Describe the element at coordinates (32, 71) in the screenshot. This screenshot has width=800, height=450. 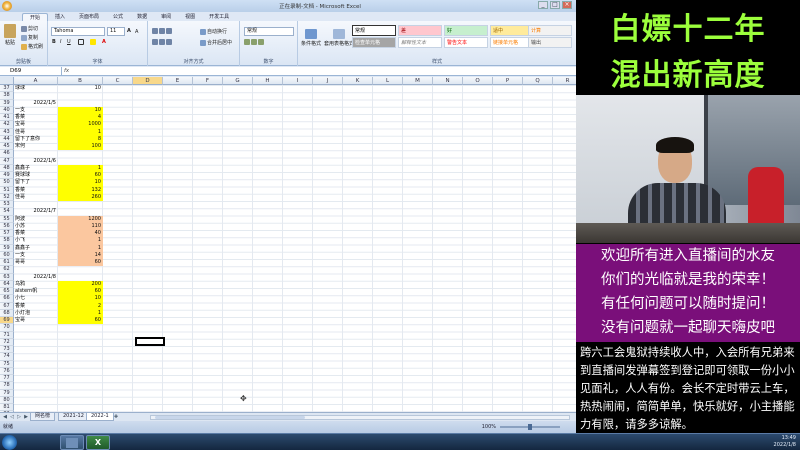
I see `name-box: D69` at that location.